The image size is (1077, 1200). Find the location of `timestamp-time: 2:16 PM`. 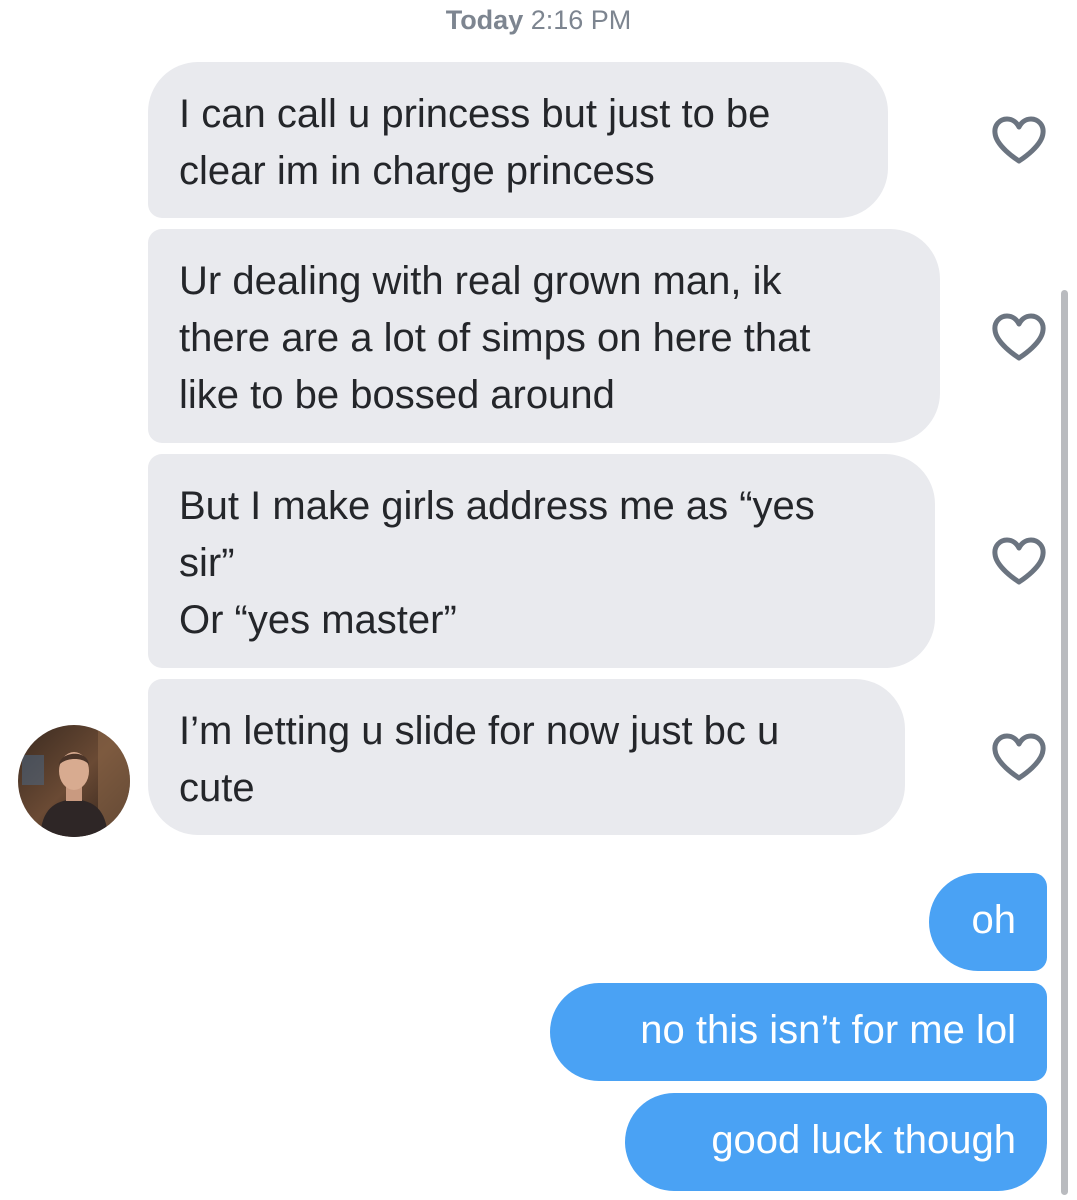

timestamp-time: 2:16 PM is located at coordinates (581, 20).